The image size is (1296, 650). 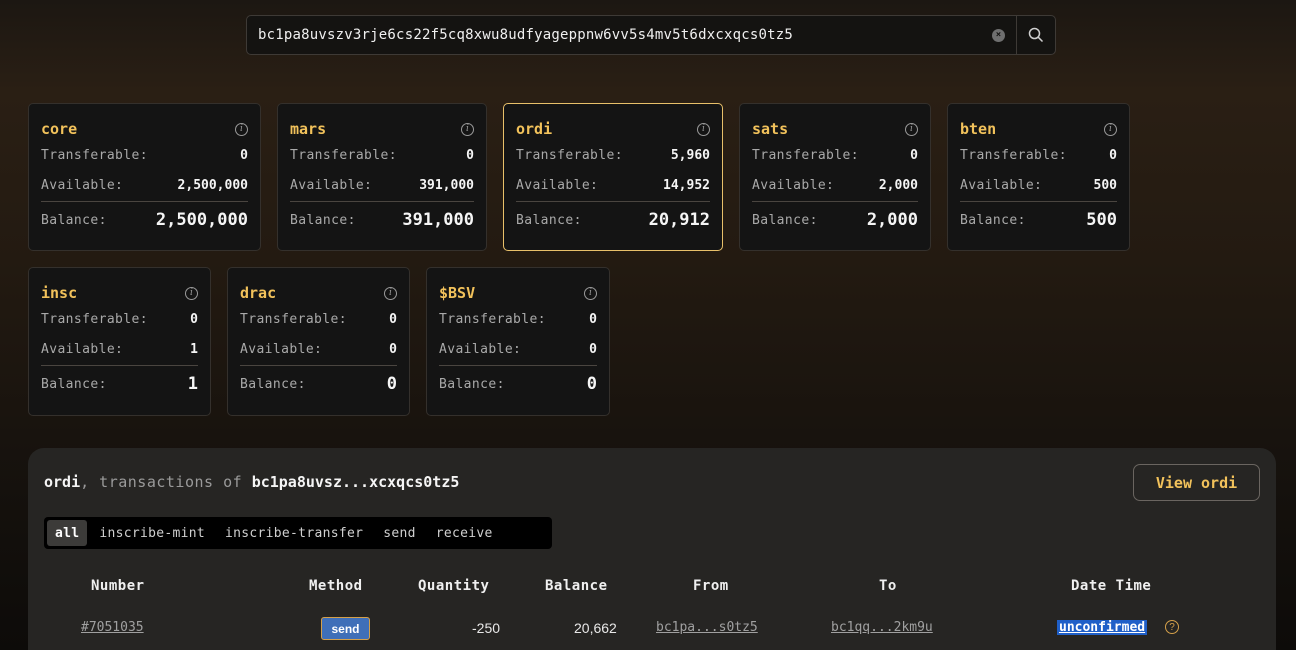 I want to click on balance-value: 2,500,000, so click(x=201, y=220).